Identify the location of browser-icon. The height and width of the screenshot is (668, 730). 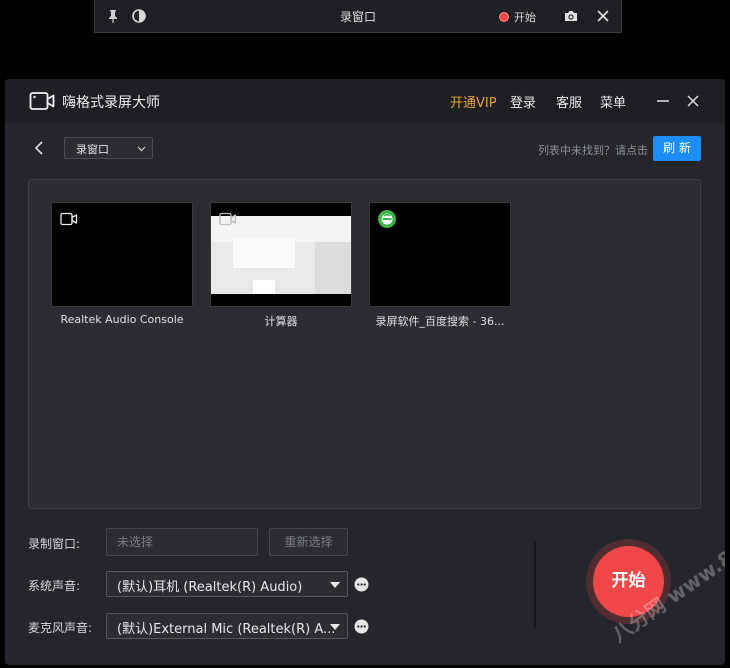
(387, 219).